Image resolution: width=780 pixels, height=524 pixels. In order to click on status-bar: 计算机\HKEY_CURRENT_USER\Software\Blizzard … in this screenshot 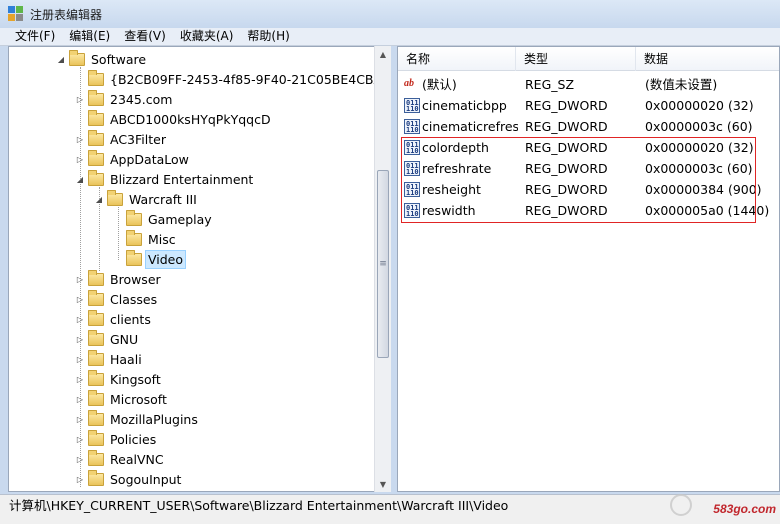, I will do `click(390, 509)`.